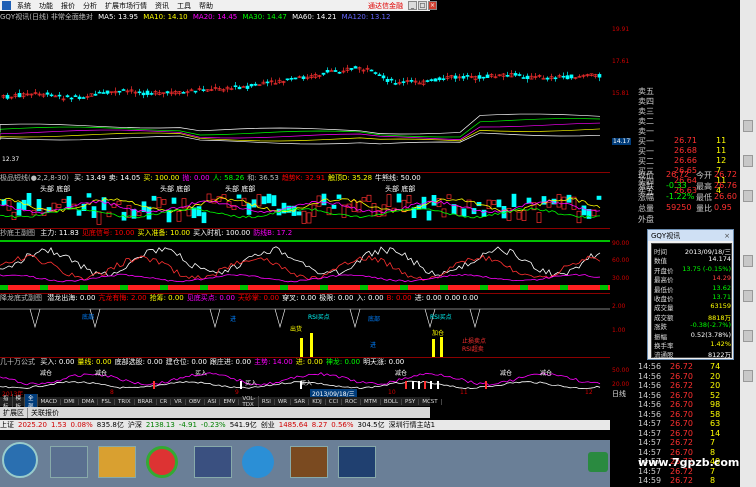 The height and width of the screenshot is (487, 756). Describe the element at coordinates (213, 401) in the screenshot. I see `tab-indicator: ASI` at that location.